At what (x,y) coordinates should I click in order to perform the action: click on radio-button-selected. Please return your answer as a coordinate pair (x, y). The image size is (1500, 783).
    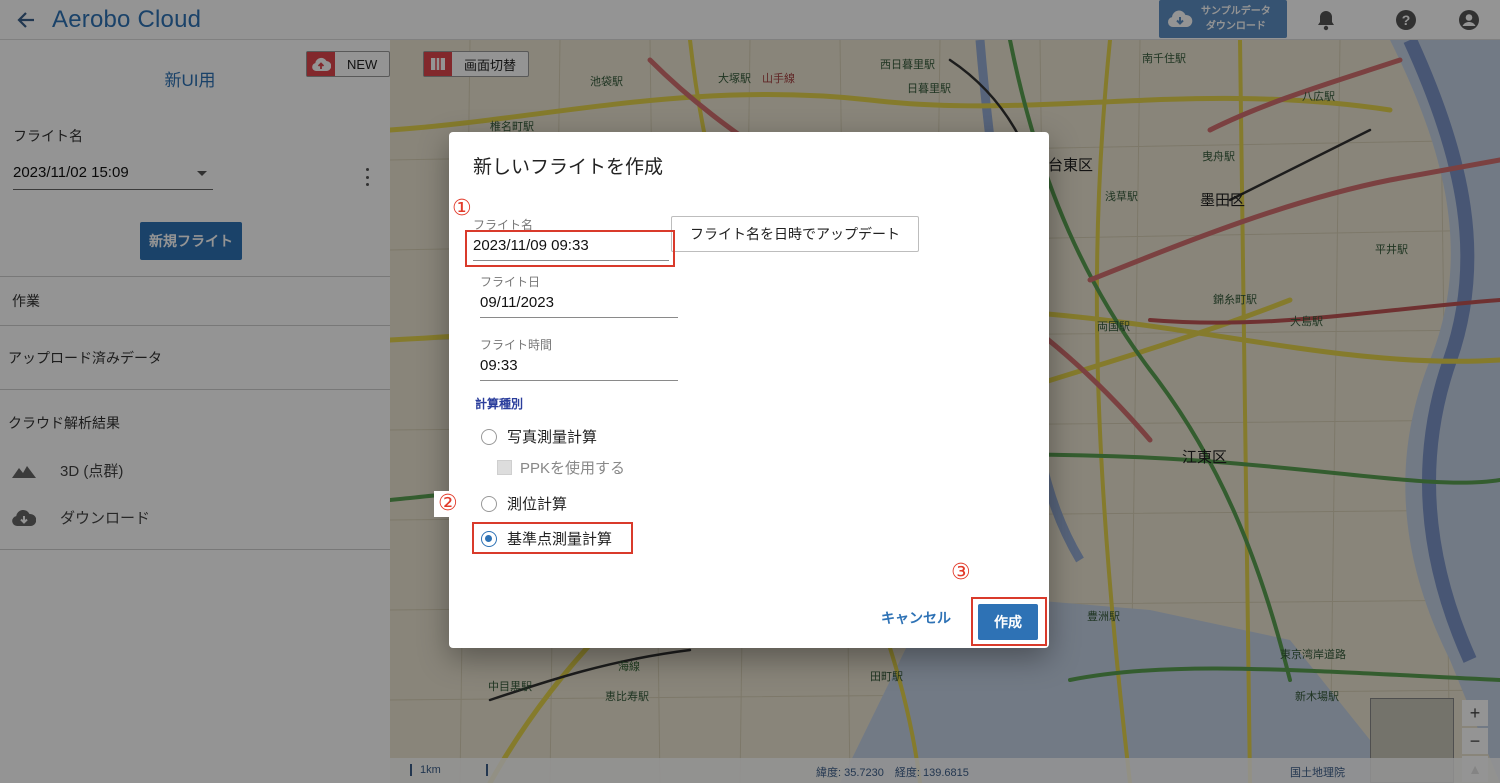
    Looking at the image, I should click on (489, 538).